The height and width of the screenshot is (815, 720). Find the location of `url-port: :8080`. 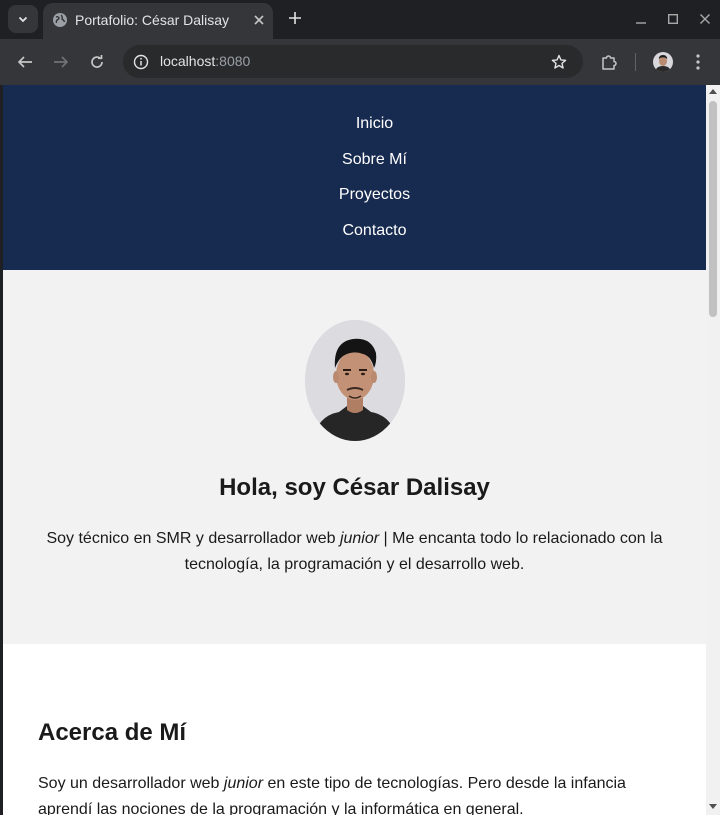

url-port: :8080 is located at coordinates (233, 61).